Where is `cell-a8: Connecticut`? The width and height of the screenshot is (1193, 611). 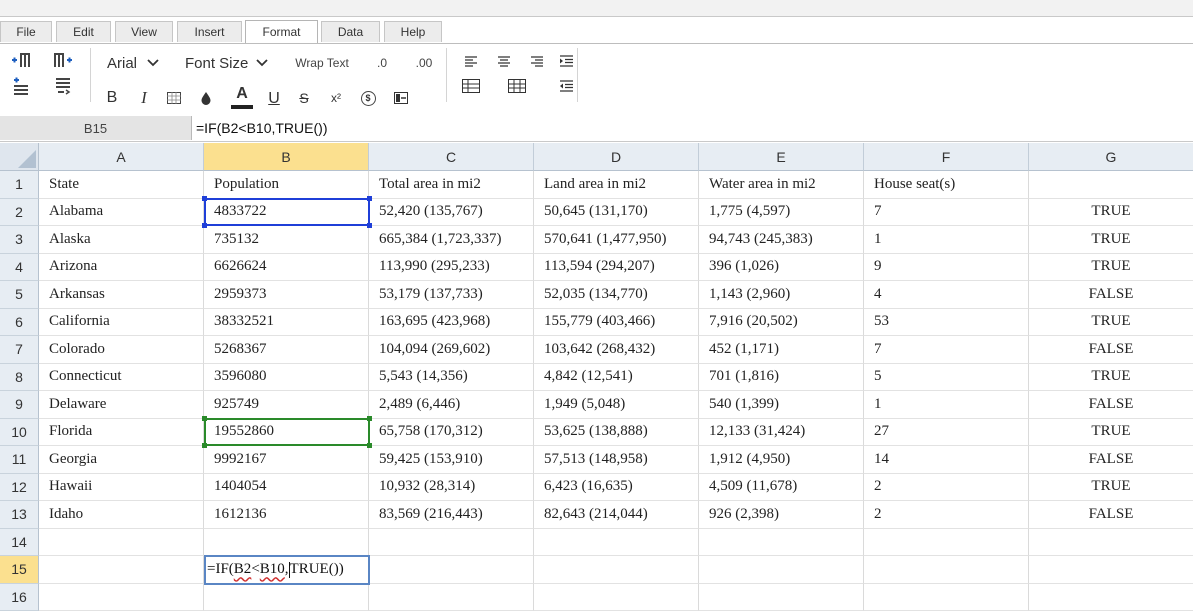
cell-a8: Connecticut is located at coordinates (121, 378).